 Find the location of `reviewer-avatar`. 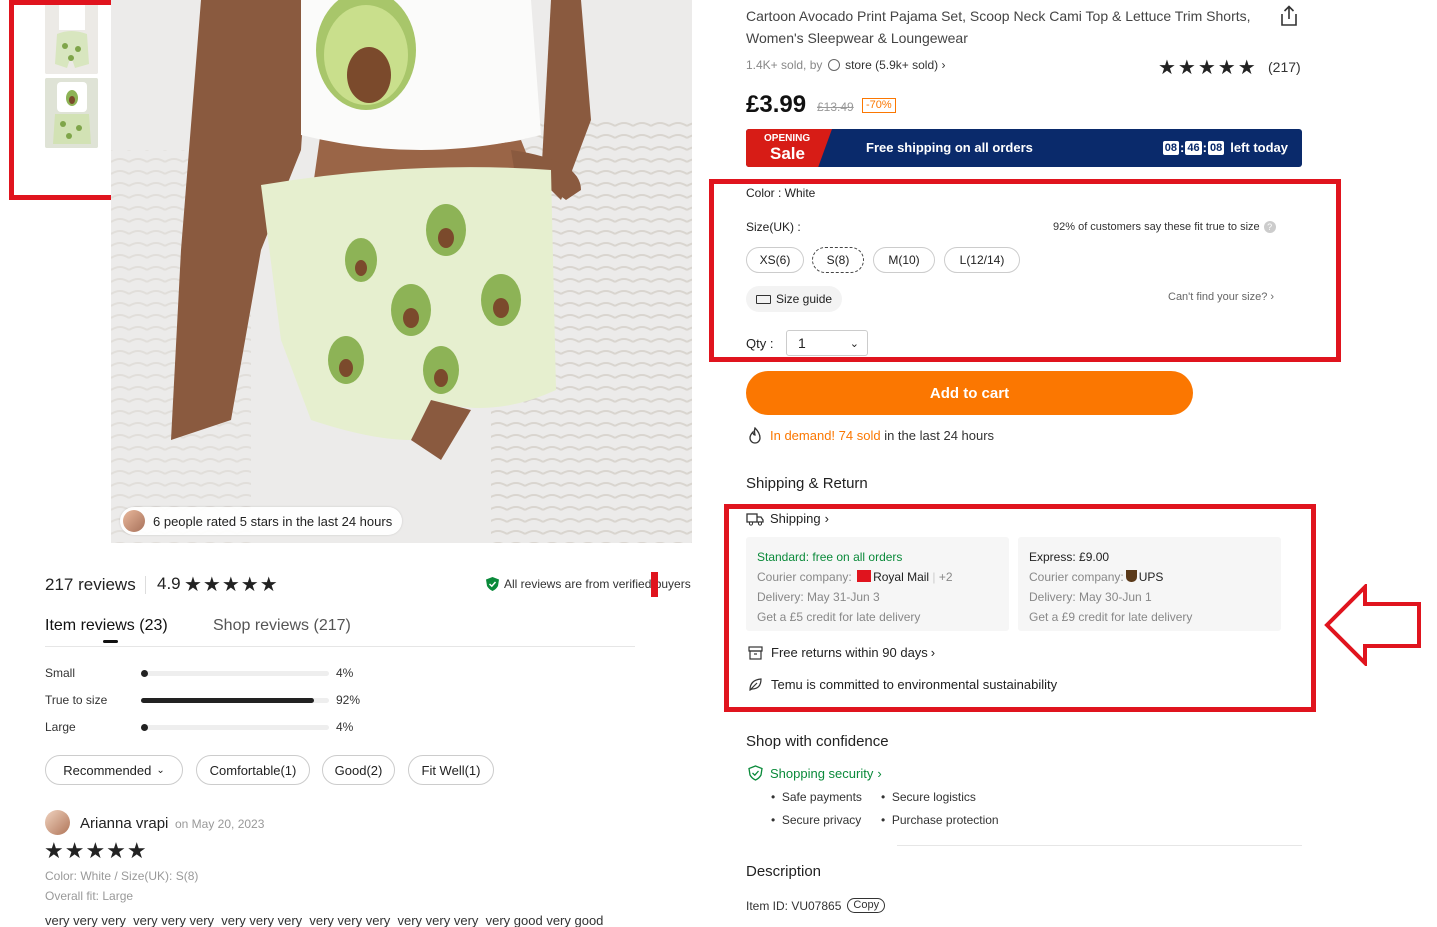

reviewer-avatar is located at coordinates (57, 822).